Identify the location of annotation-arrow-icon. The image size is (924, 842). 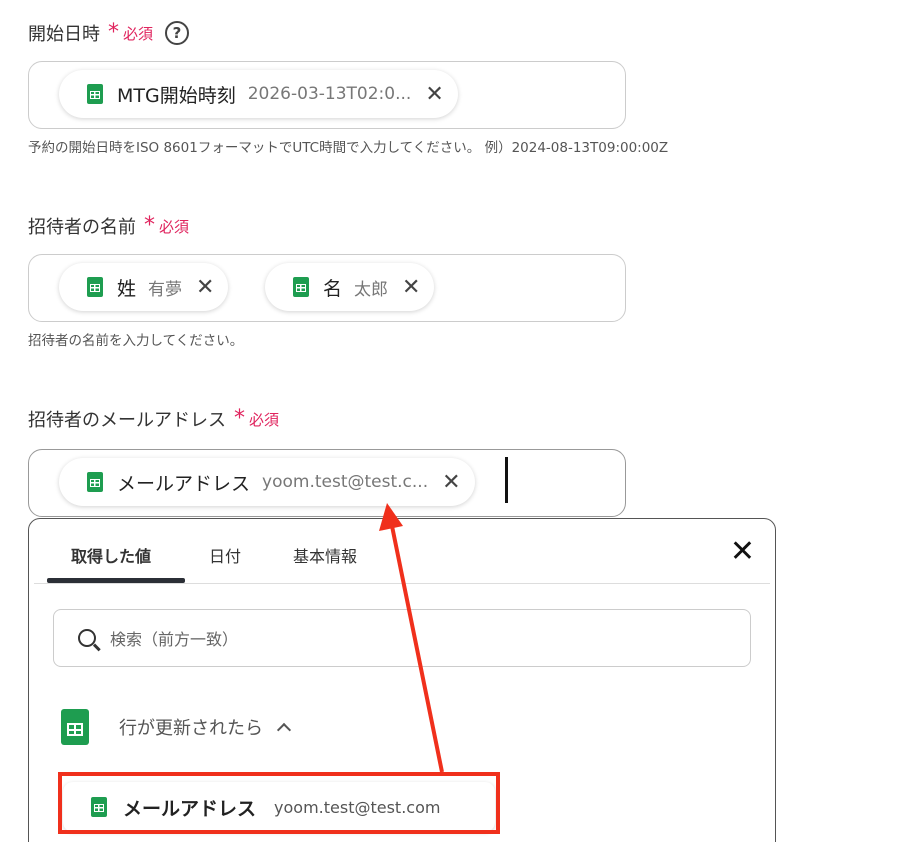
(411, 638).